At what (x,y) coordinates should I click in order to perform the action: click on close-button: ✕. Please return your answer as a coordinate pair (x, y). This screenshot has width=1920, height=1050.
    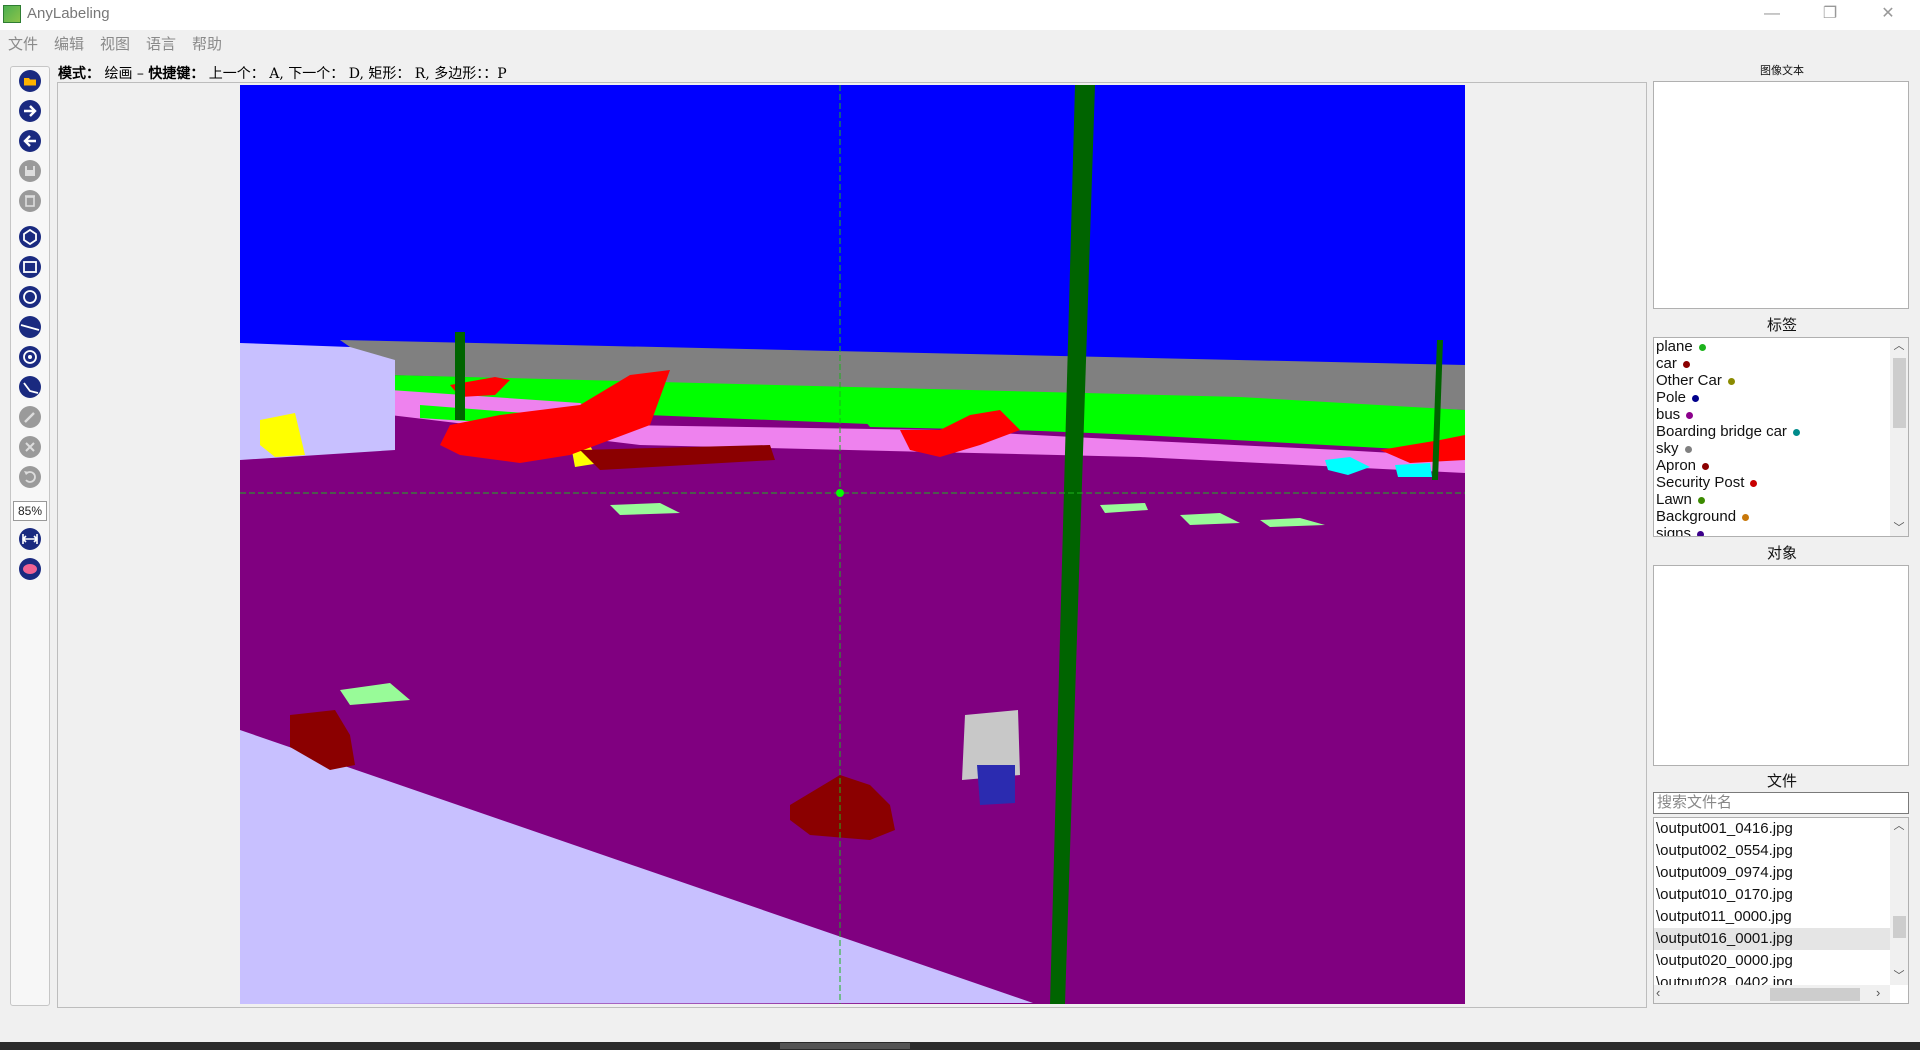
    Looking at the image, I should click on (1888, 15).